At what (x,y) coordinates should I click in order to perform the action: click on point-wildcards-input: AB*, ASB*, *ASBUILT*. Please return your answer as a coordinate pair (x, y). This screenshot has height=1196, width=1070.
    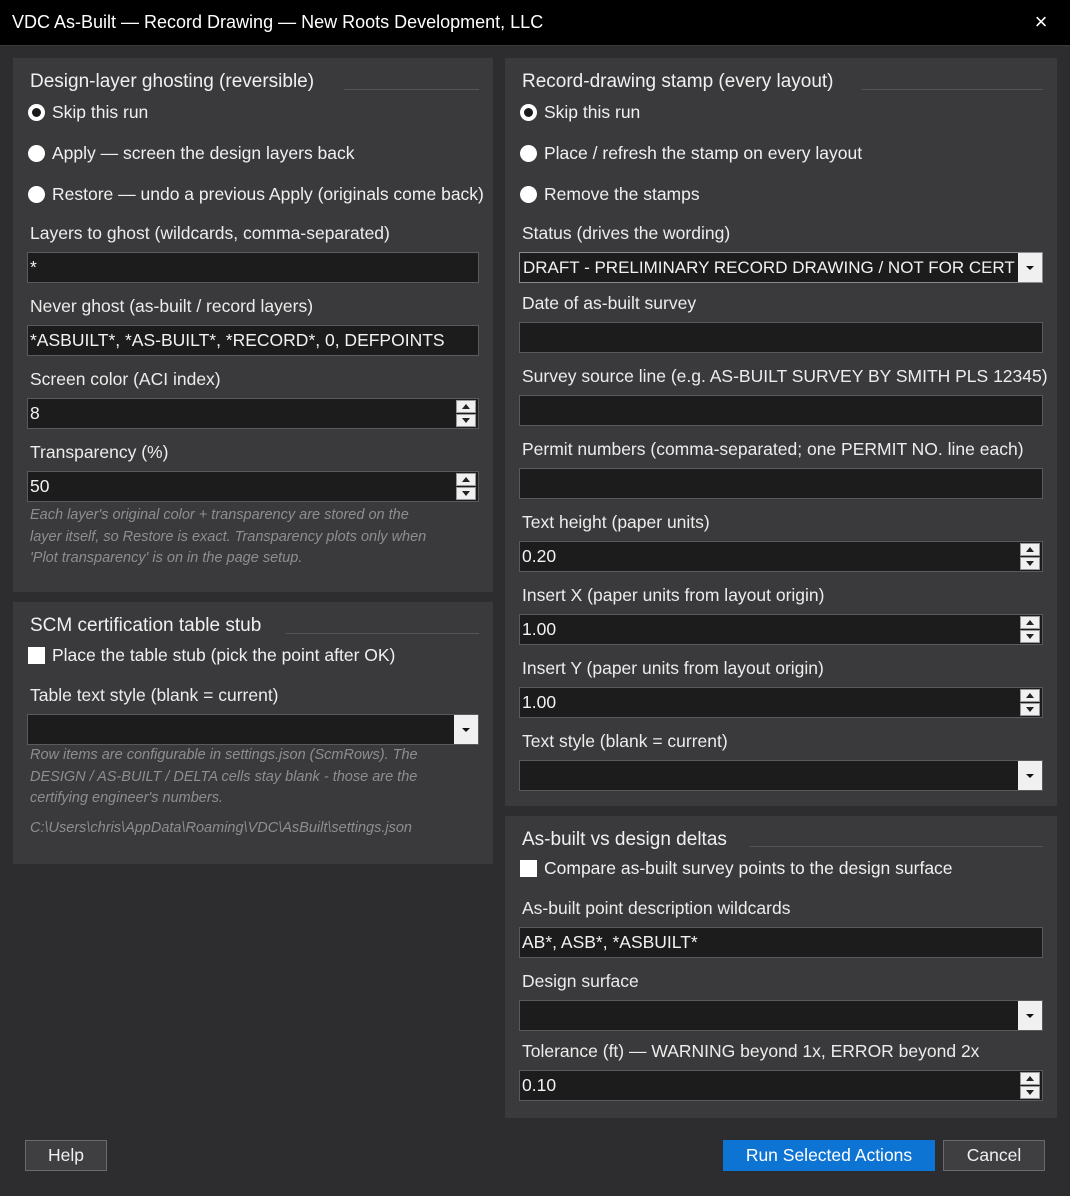
    Looking at the image, I should click on (781, 942).